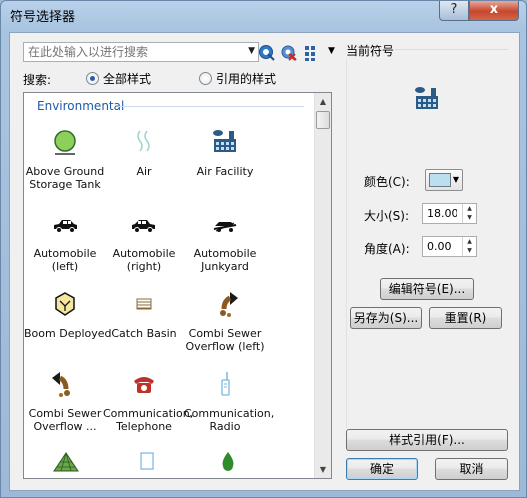 The image size is (527, 498). I want to click on document-symbol-icon, so click(147, 461).